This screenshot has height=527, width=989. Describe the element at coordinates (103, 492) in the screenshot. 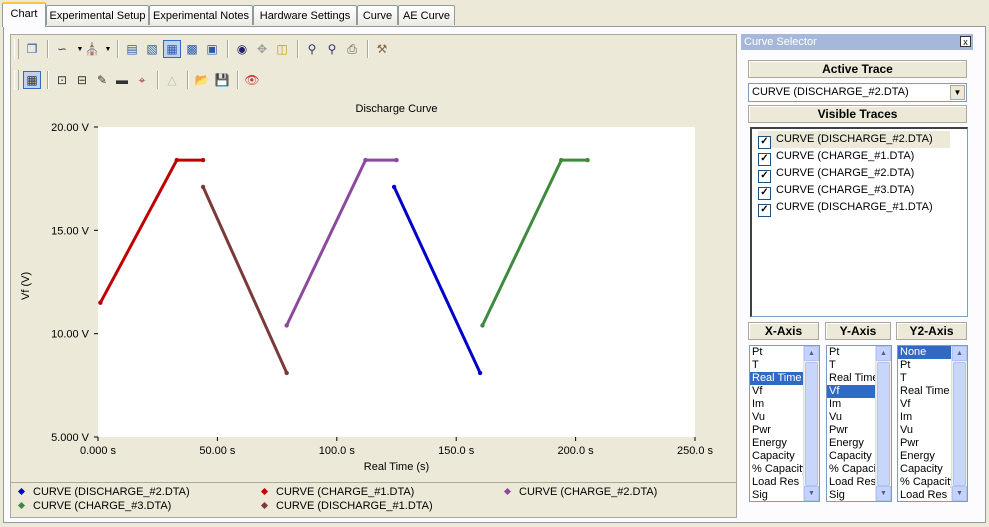

I see `legend-item: CURVE (DISCHARGE_#2.DTA)` at that location.